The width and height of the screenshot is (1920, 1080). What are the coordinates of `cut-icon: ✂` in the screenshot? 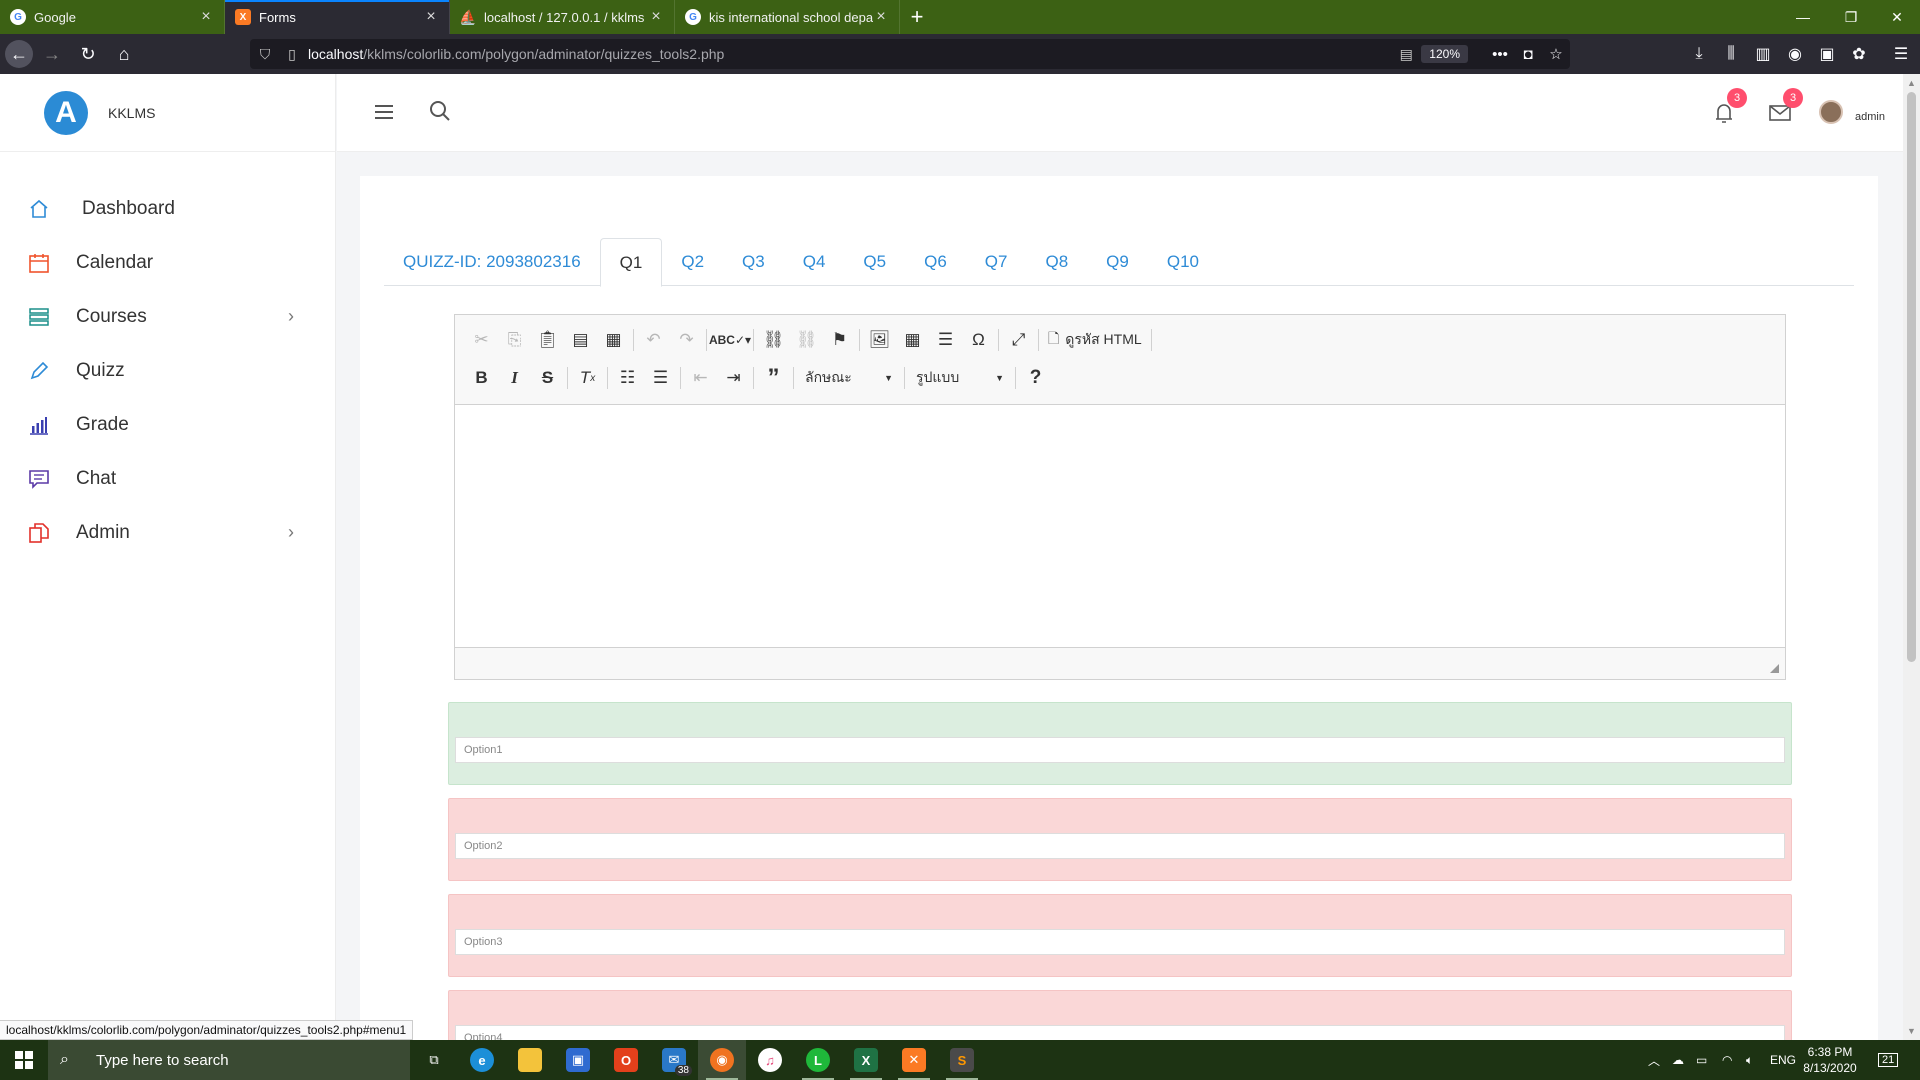 It's located at (481, 340).